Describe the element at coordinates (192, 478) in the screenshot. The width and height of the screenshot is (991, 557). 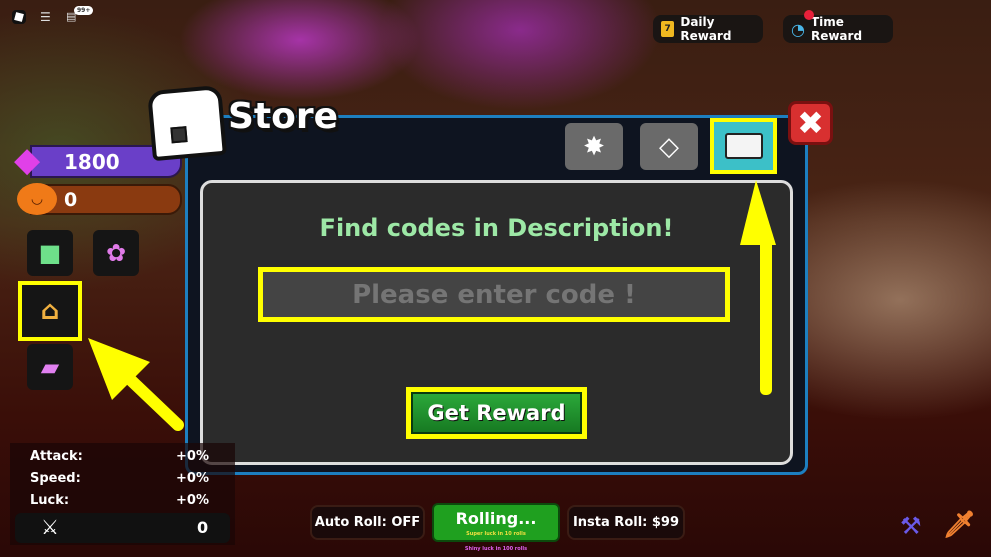
I see `speed-value: +0%` at that location.